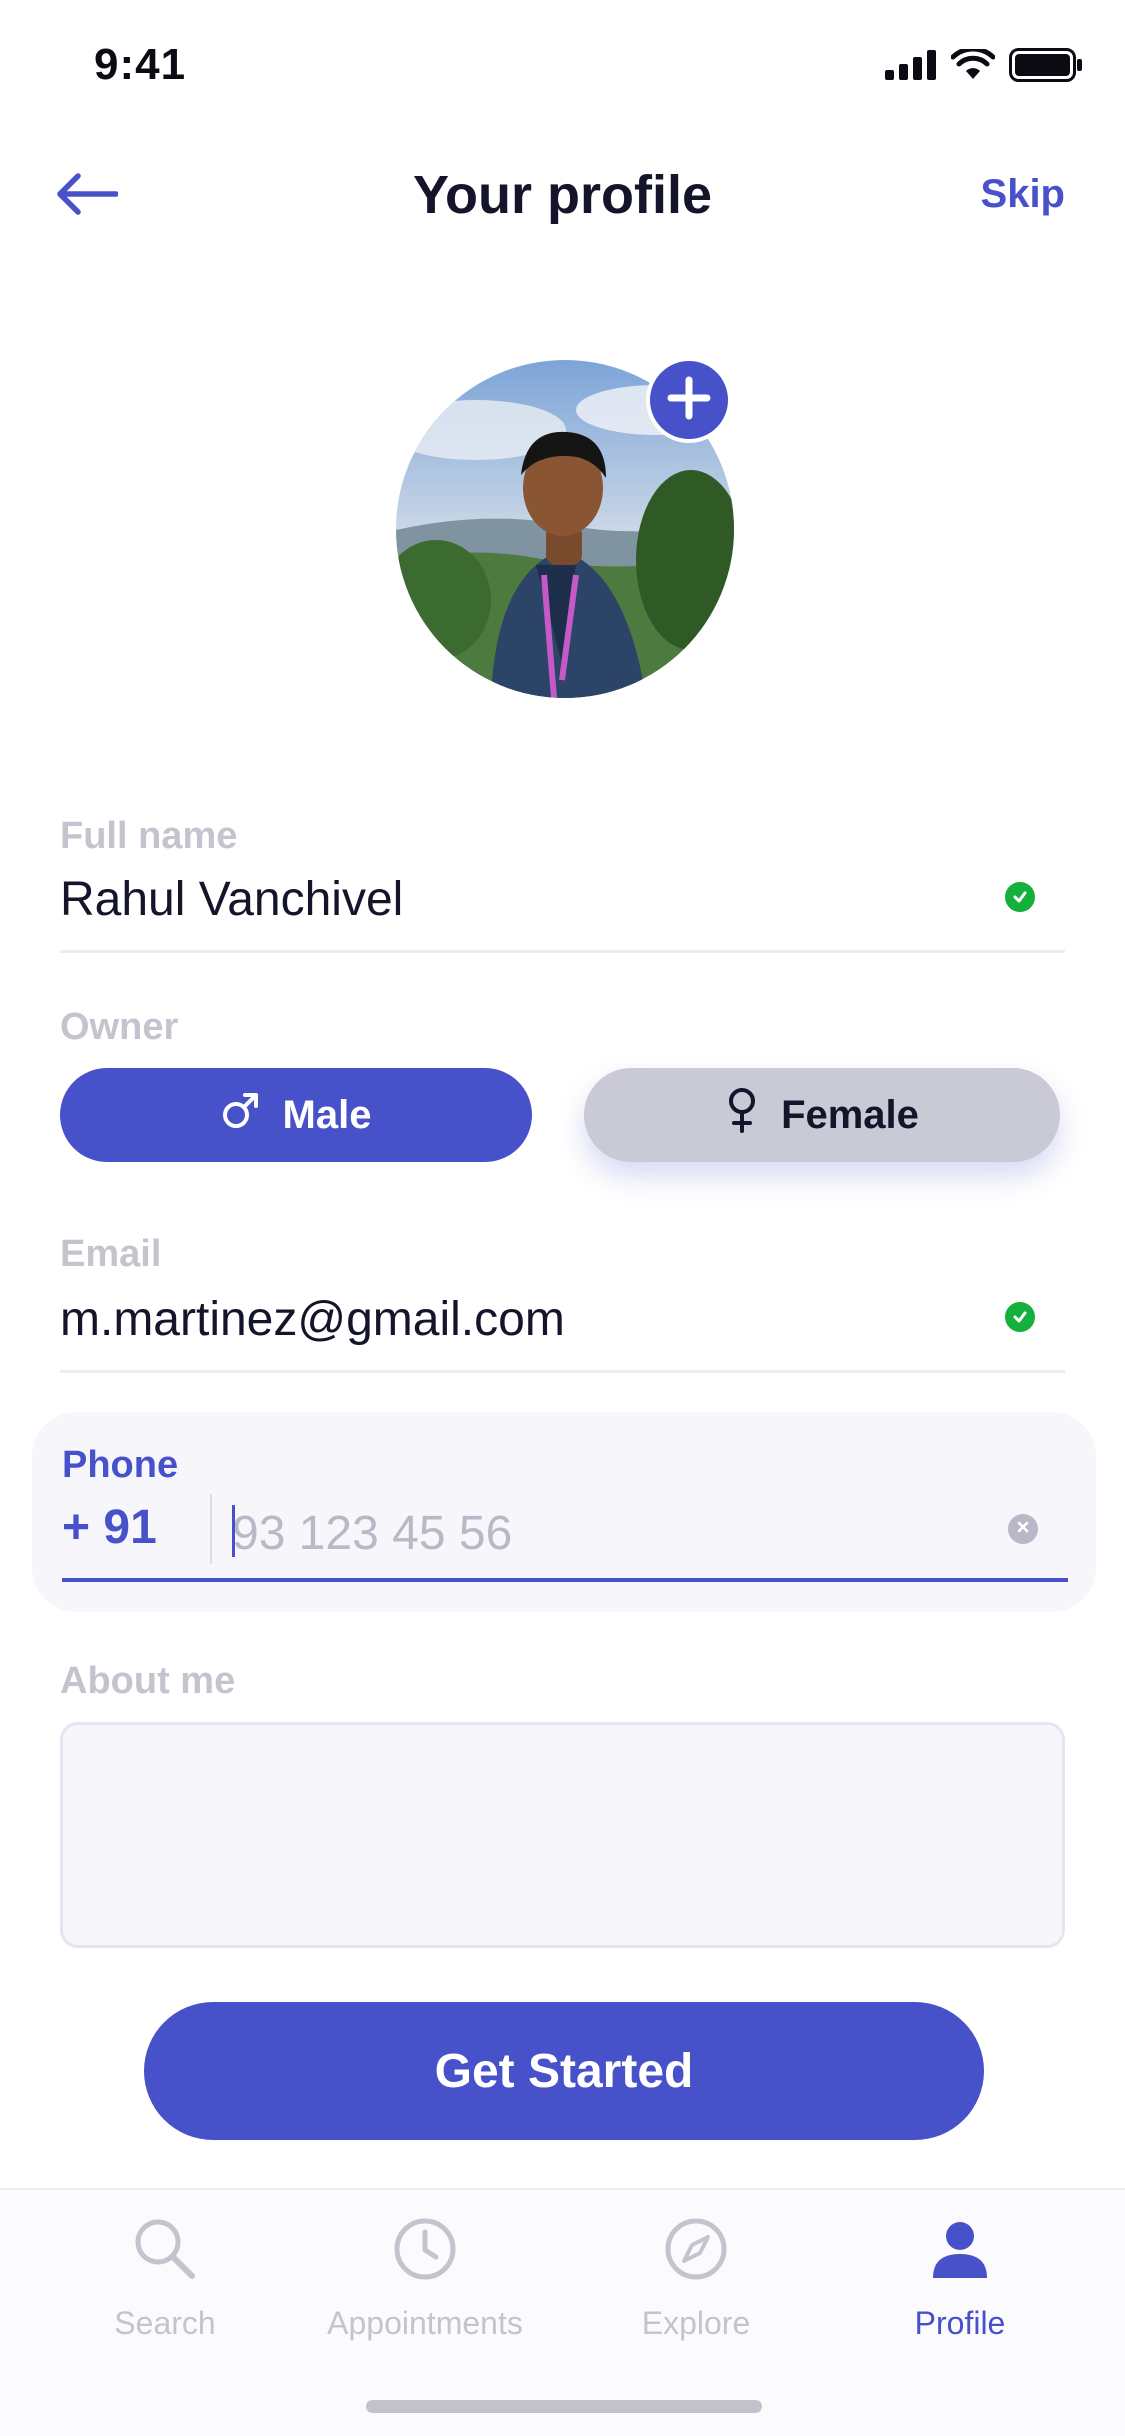 The image size is (1125, 2436). I want to click on owner-label: Owner, so click(119, 1027).